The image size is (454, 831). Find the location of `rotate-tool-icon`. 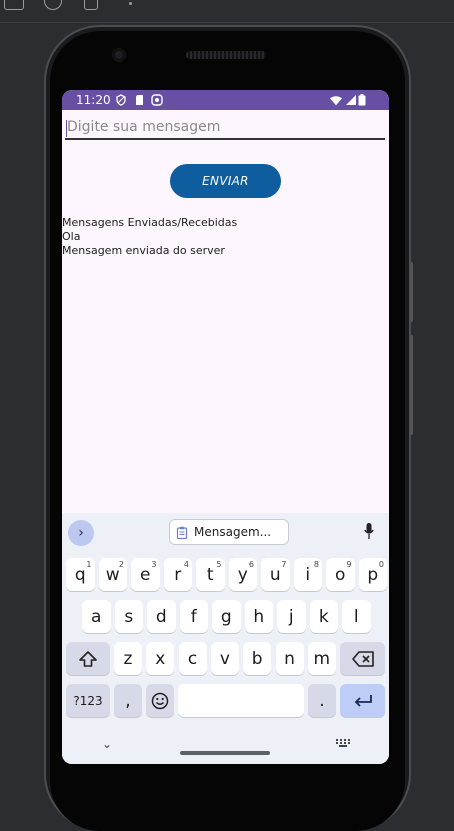

rotate-tool-icon is located at coordinates (91, 5).